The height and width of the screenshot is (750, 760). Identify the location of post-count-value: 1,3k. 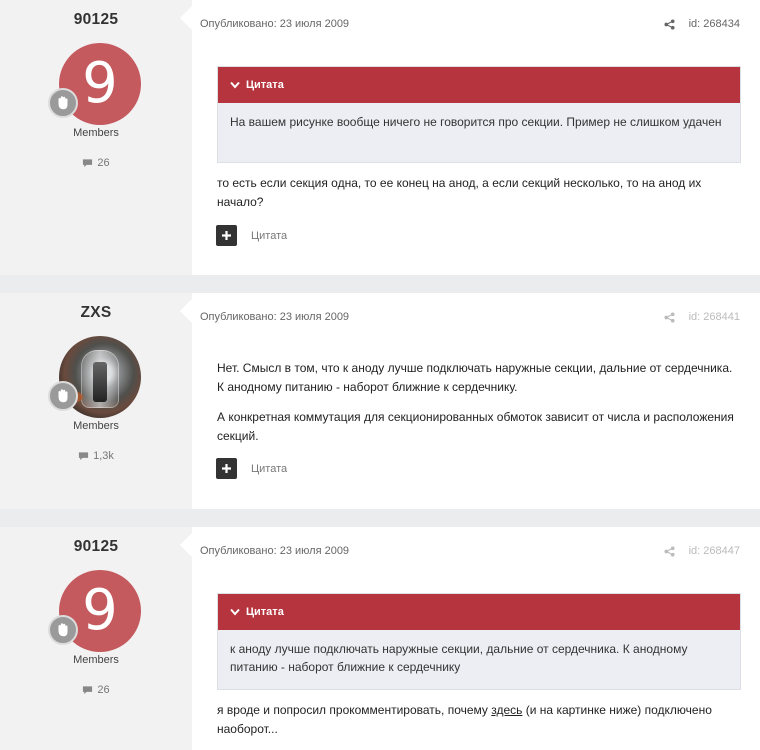
(103, 456).